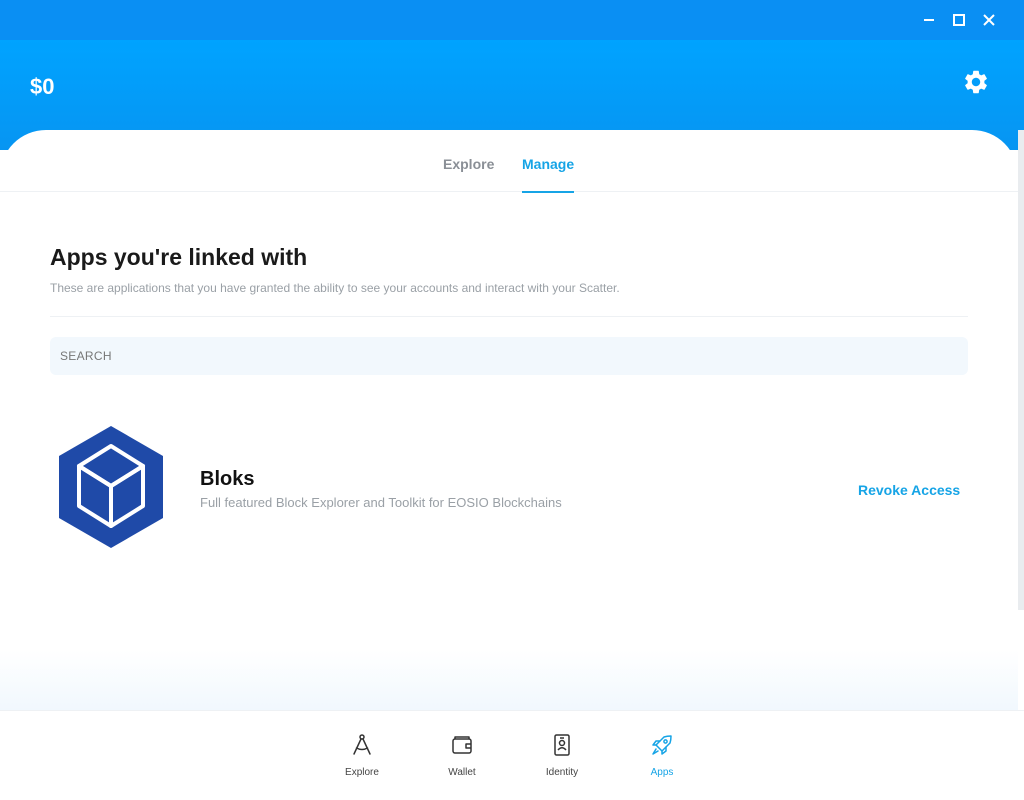  What do you see at coordinates (512, 20) in the screenshot?
I see `title-bar` at bounding box center [512, 20].